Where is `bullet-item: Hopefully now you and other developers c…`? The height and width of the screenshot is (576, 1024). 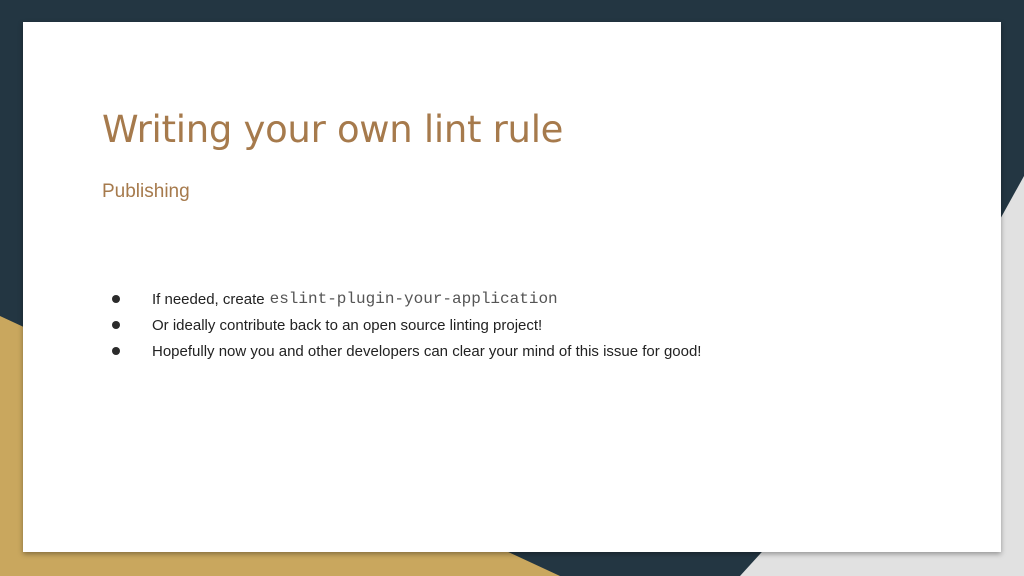 bullet-item: Hopefully now you and other developers c… is located at coordinates (406, 351).